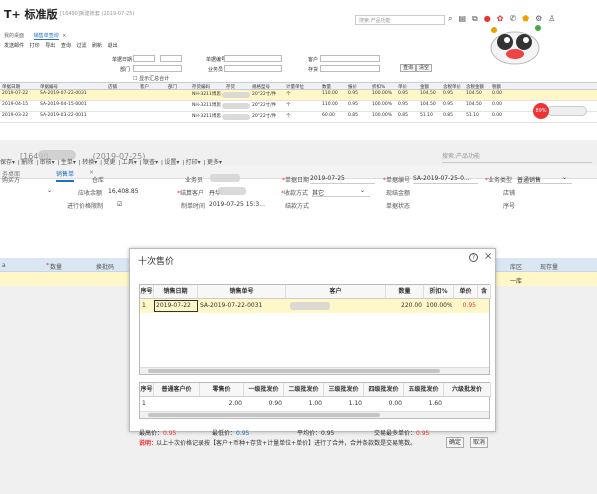  Describe the element at coordinates (66, 46) in the screenshot. I see `menu-query: 查询` at that location.